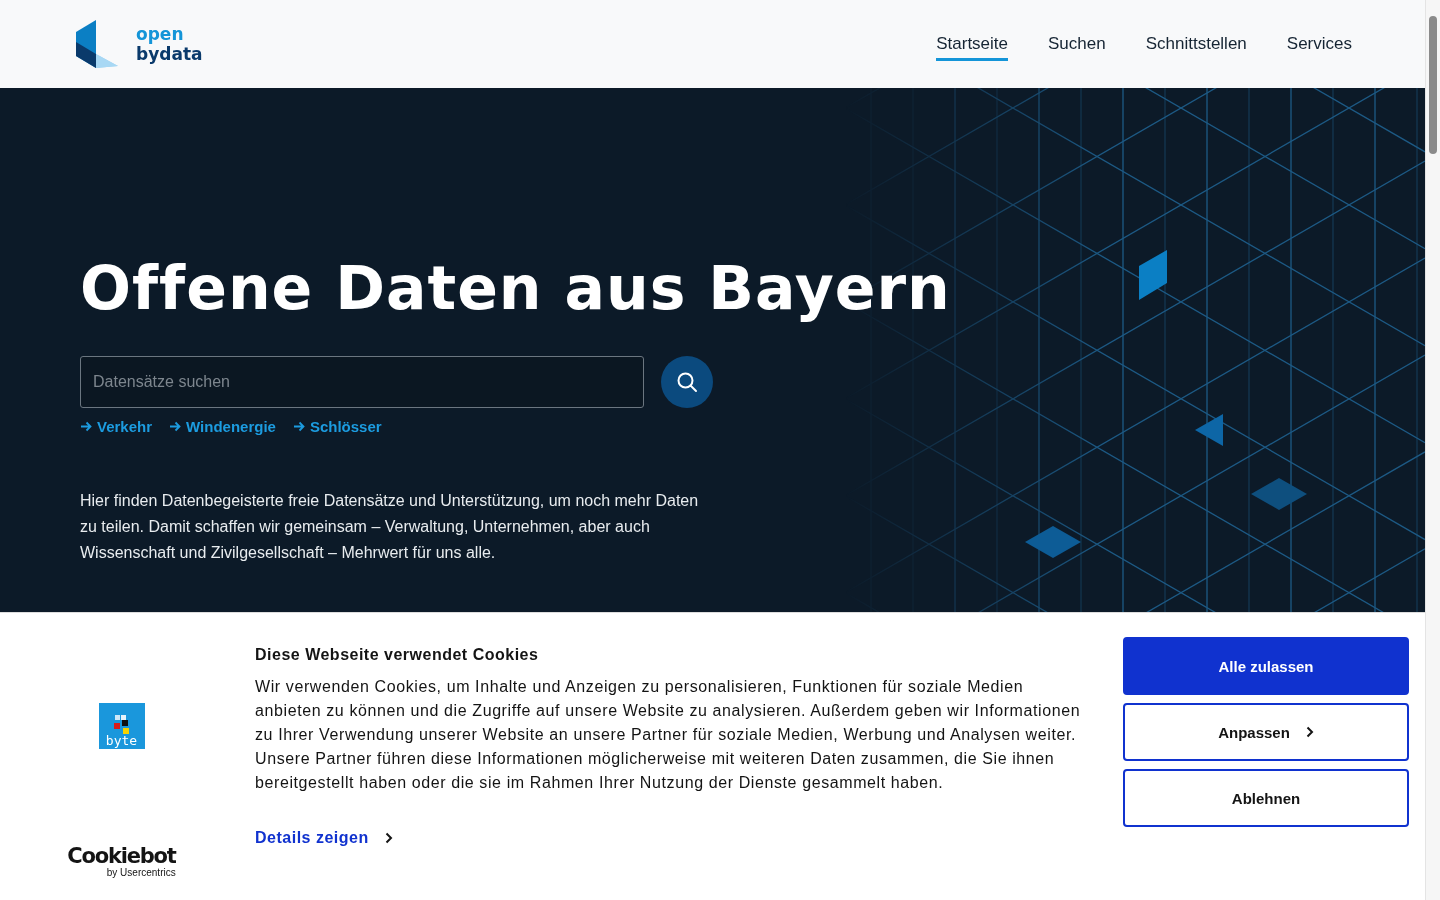 This screenshot has width=1440, height=900. What do you see at coordinates (1196, 44) in the screenshot?
I see `nav-link: Schnittstellen` at bounding box center [1196, 44].